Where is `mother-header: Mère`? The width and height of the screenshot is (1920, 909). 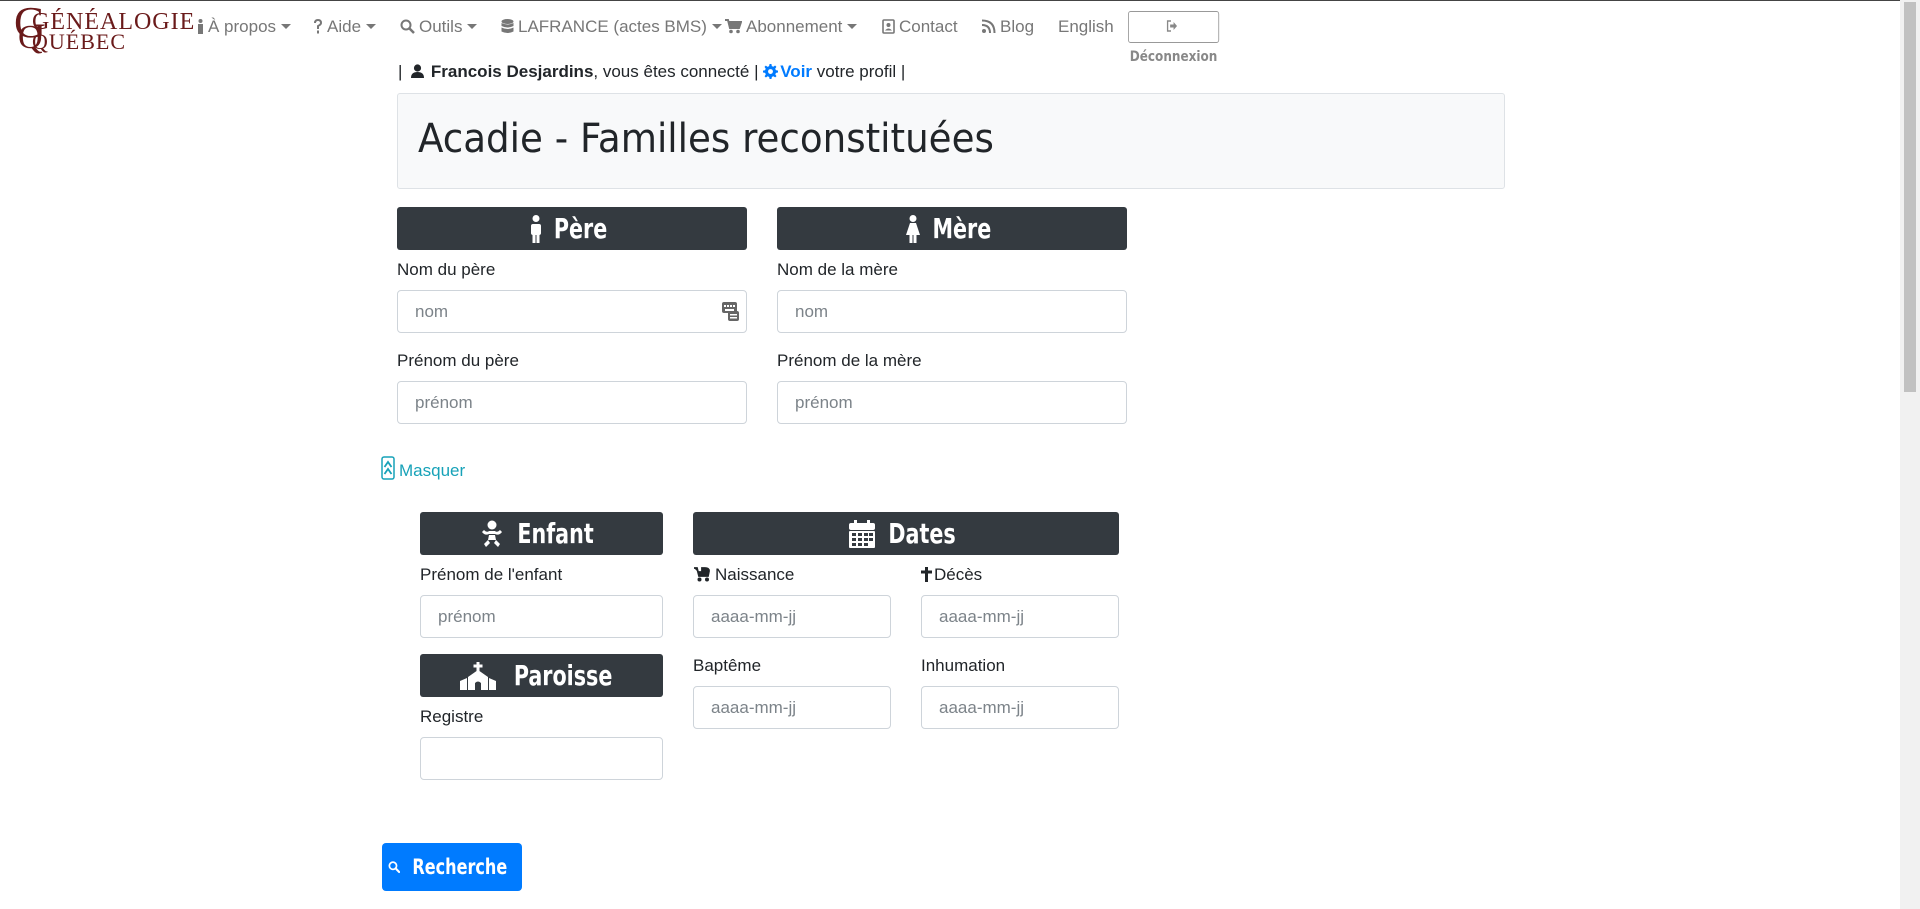 mother-header: Mère is located at coordinates (952, 228).